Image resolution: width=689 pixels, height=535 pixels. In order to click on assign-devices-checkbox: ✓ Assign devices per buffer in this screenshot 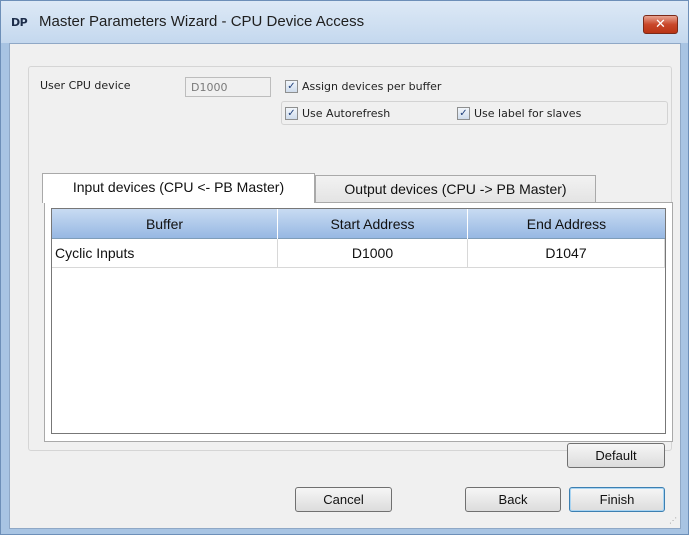, I will do `click(395, 87)`.